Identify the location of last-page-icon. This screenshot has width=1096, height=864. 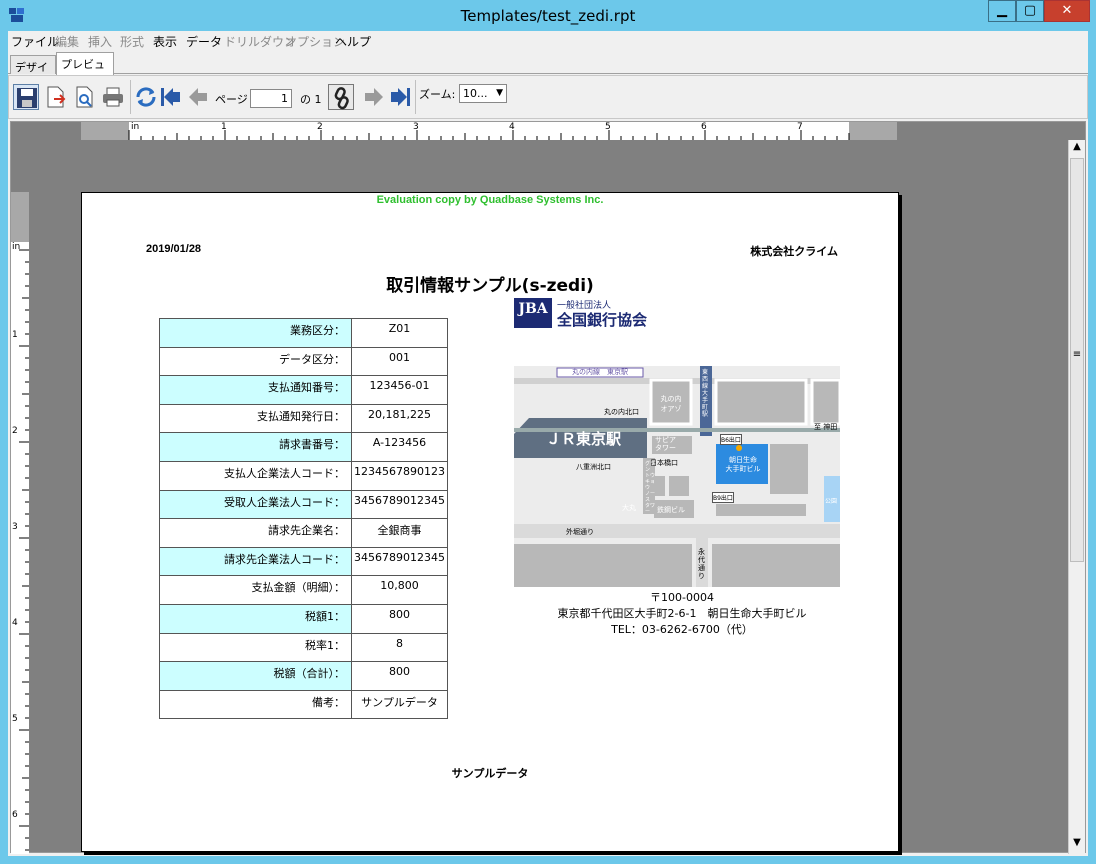
(400, 97).